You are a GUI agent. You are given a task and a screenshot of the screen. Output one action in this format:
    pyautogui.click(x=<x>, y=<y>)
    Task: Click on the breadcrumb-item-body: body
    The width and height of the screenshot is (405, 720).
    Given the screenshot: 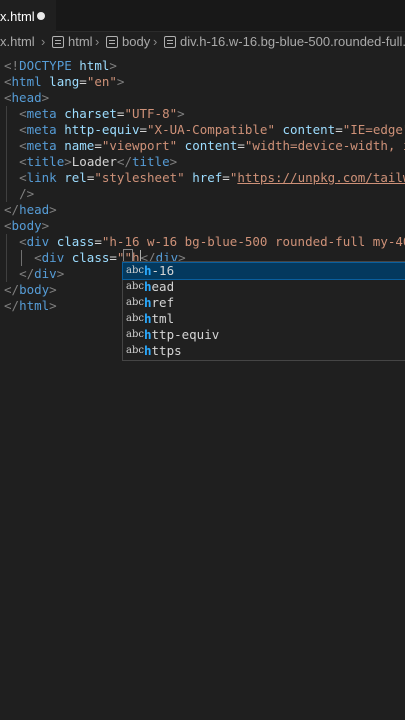 What is the action you would take?
    pyautogui.click(x=128, y=42)
    